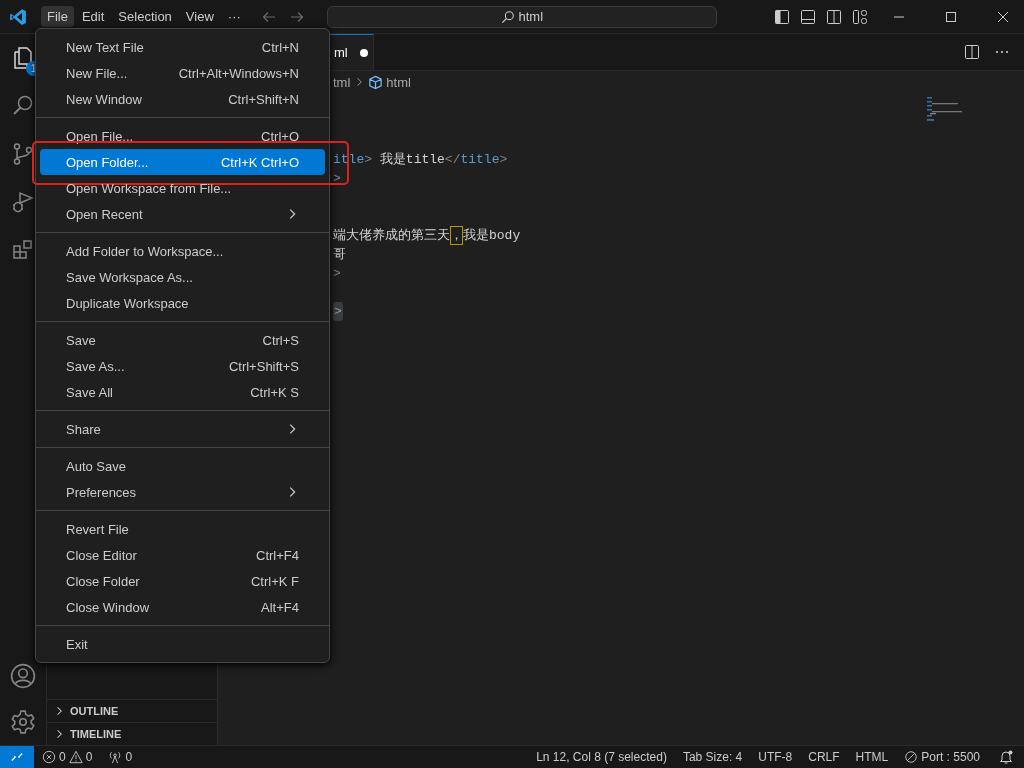 This screenshot has width=1024, height=768. Describe the element at coordinates (182, 529) in the screenshot. I see `menu-item: Revert File` at that location.